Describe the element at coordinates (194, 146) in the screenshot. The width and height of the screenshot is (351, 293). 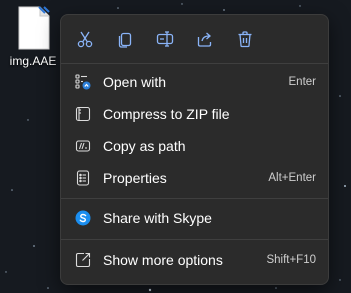
I see `menu-item-copy-as-path: Copy as path` at that location.